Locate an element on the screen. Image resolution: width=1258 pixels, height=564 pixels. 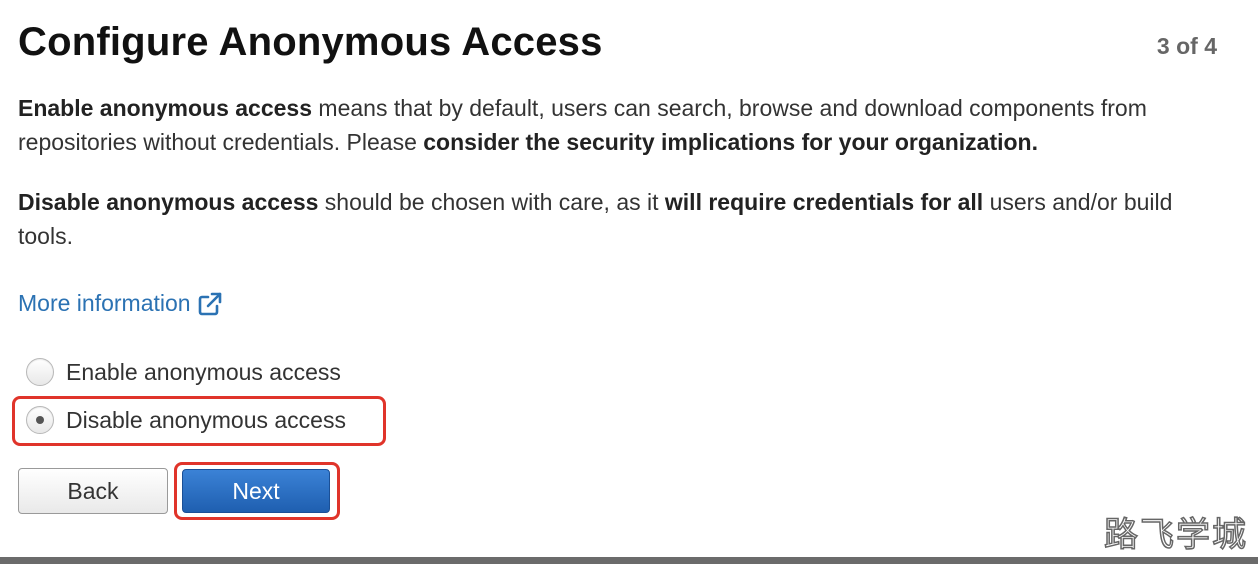
bottom-divider is located at coordinates (629, 560).